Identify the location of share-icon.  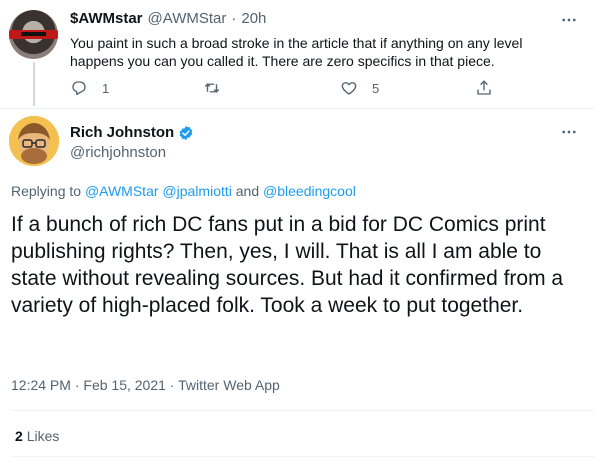
(484, 87).